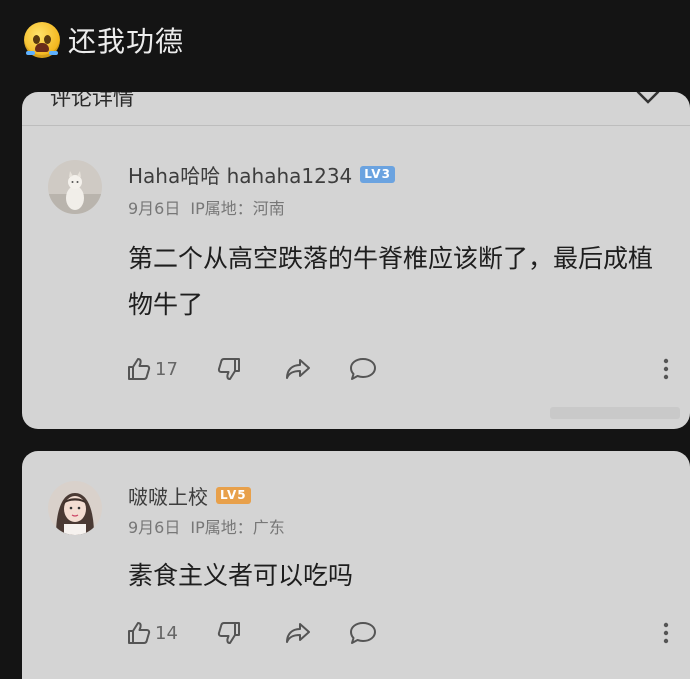 Image resolution: width=690 pixels, height=679 pixels. I want to click on comment-author-row: Haha哈哈 hahaha1234 LV3, so click(261, 174).